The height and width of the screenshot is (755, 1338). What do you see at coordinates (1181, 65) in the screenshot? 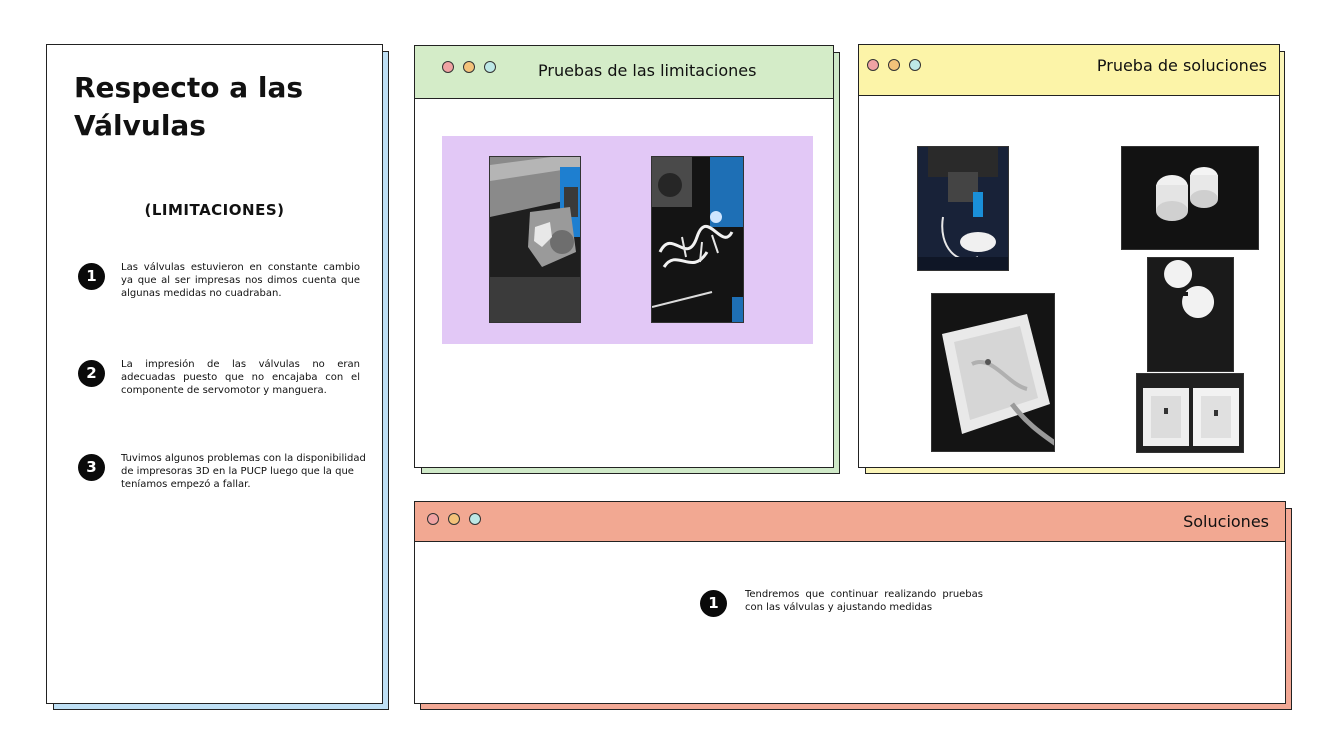
I see `window-title: Prueba de soluciones` at bounding box center [1181, 65].